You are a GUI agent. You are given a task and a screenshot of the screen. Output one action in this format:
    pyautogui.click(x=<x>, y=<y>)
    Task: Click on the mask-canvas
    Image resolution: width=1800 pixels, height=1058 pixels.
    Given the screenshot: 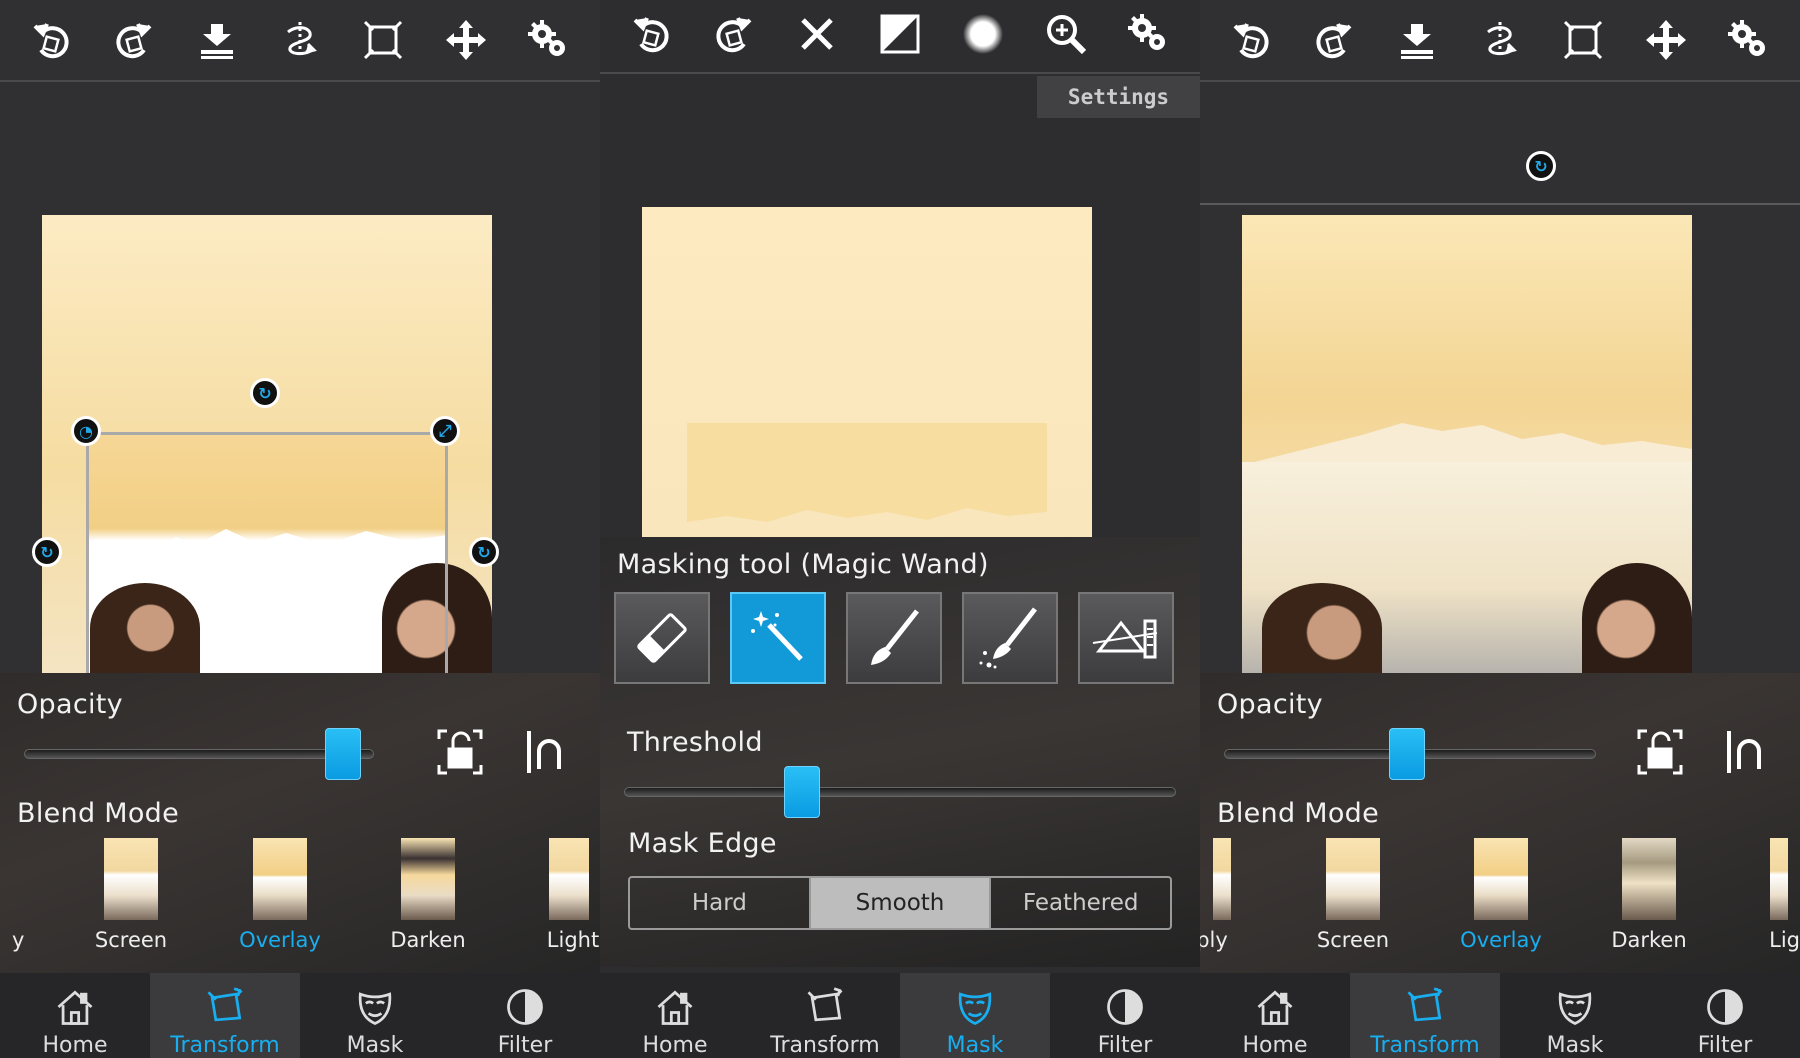 What is the action you would take?
    pyautogui.click(x=867, y=372)
    